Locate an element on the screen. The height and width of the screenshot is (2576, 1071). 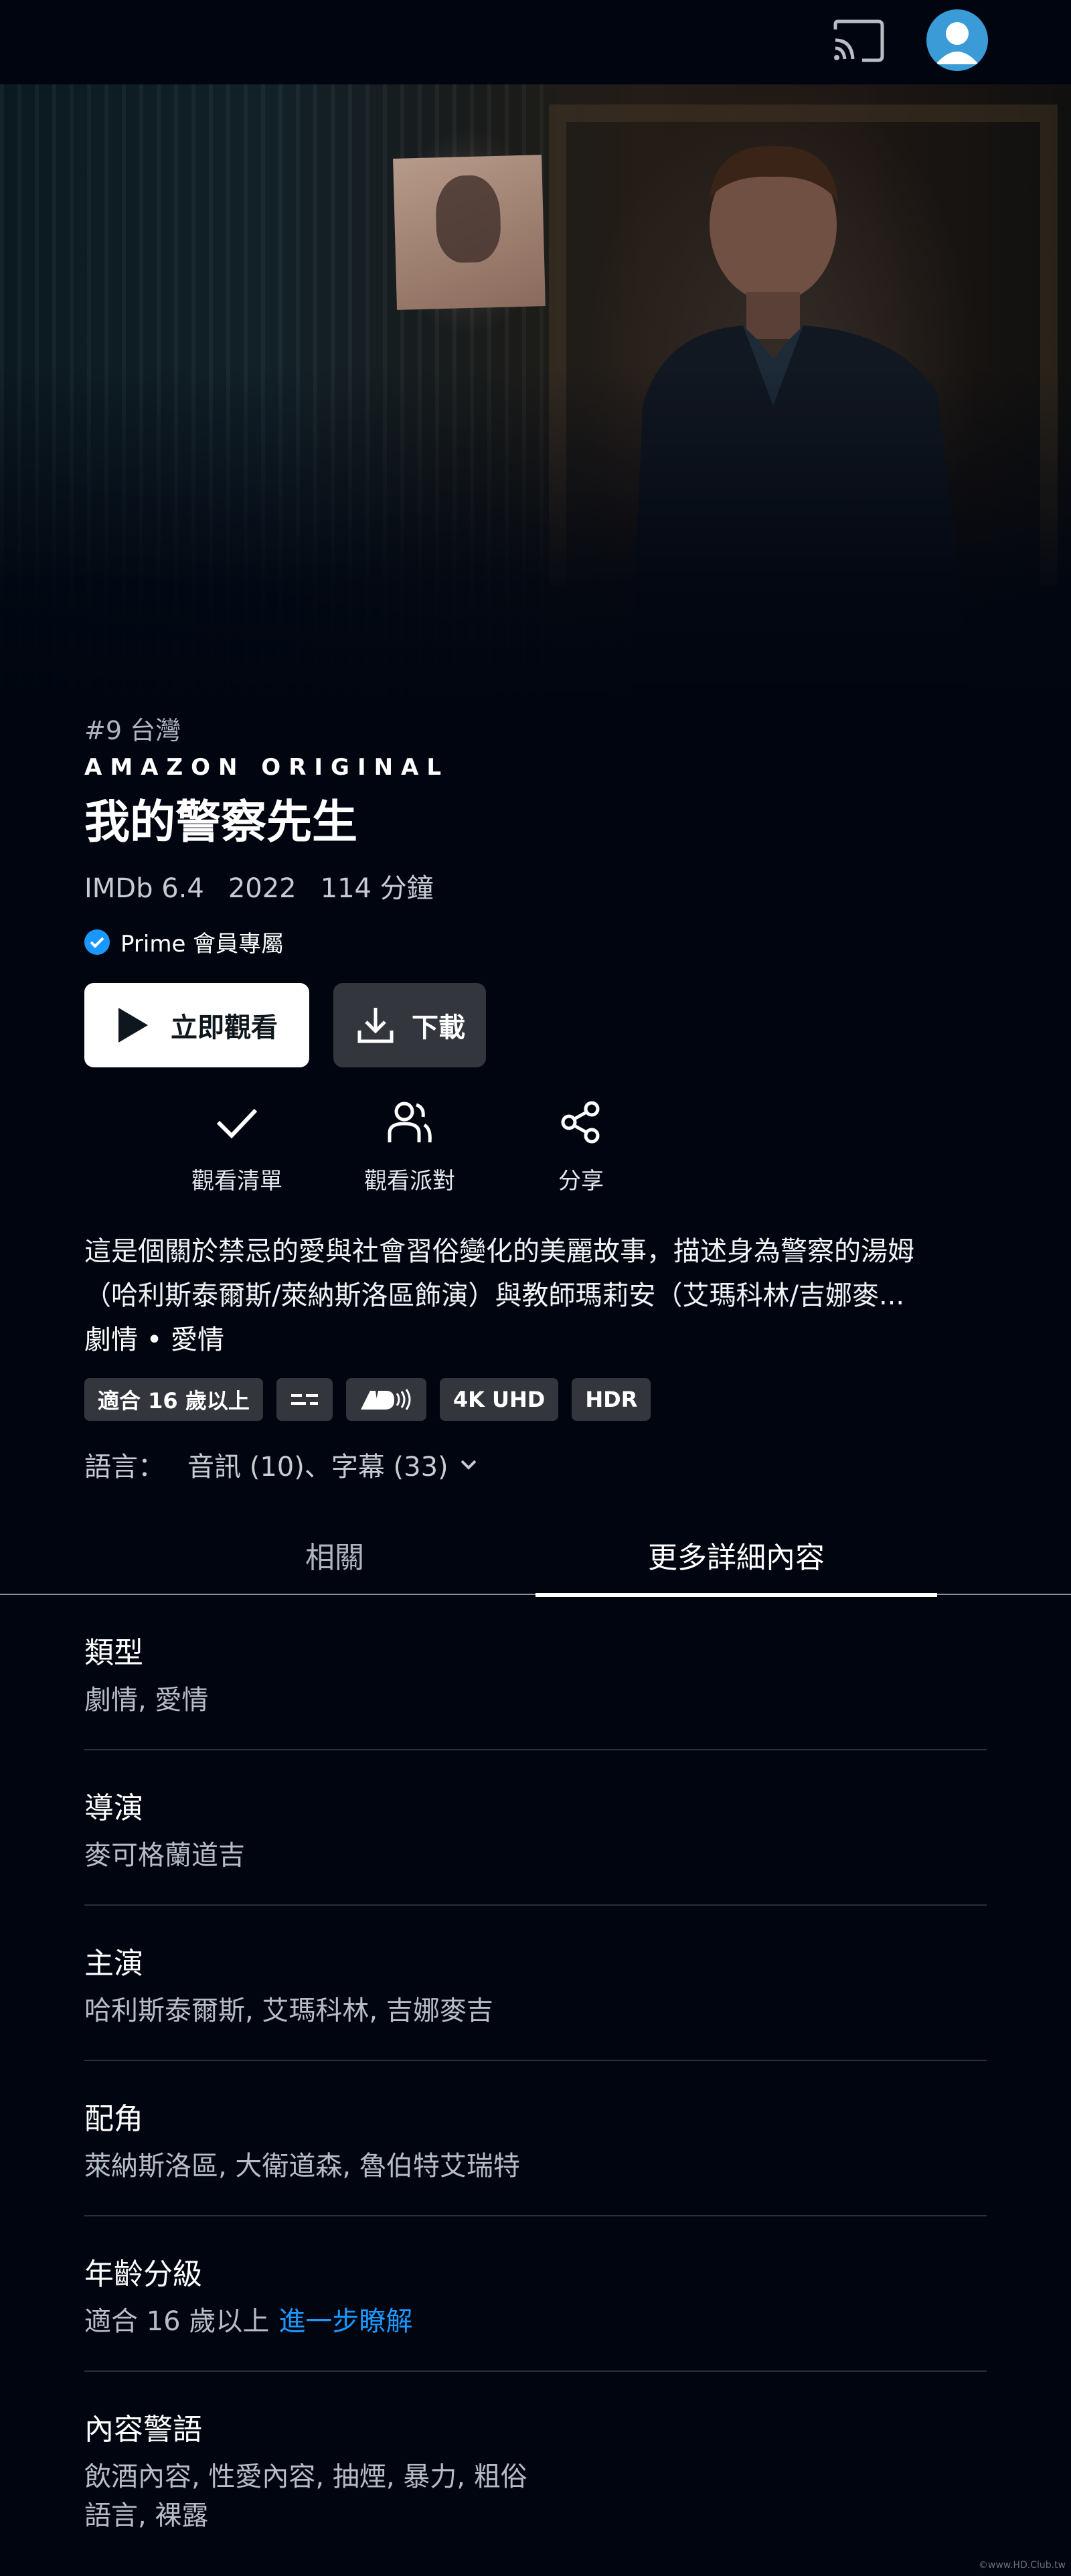
content-warning-line: 飲酒內容, 性愛內容, 抽煙, 暴力, 粗俗 is located at coordinates (306, 2476).